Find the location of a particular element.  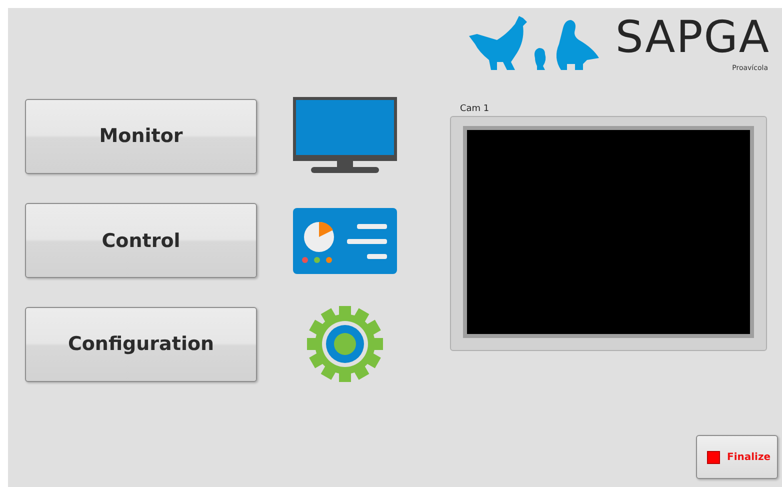

menu-button: Control is located at coordinates (141, 240).